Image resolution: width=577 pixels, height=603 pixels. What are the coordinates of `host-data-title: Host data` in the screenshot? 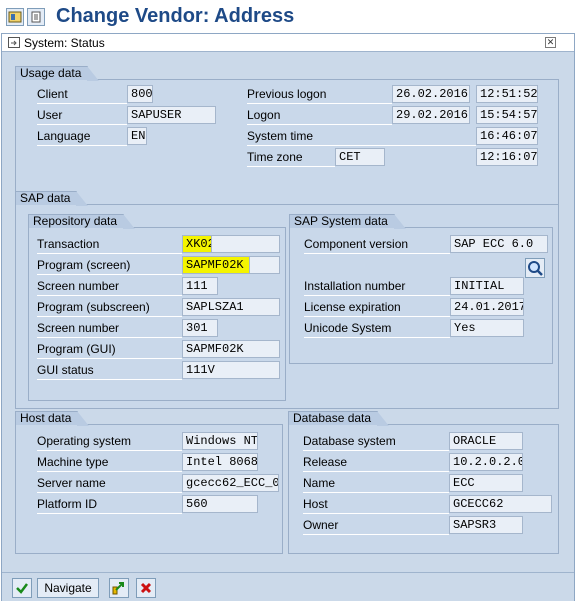 It's located at (52, 418).